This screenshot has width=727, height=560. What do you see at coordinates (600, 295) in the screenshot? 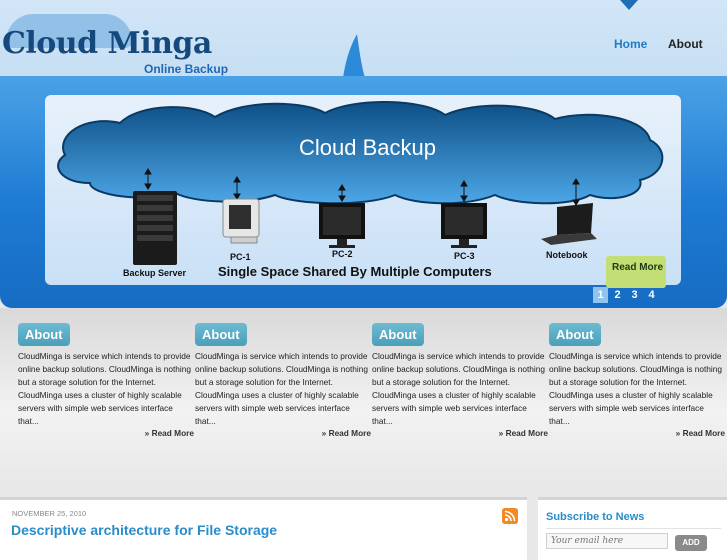
I see `slider-page-1: 1` at bounding box center [600, 295].